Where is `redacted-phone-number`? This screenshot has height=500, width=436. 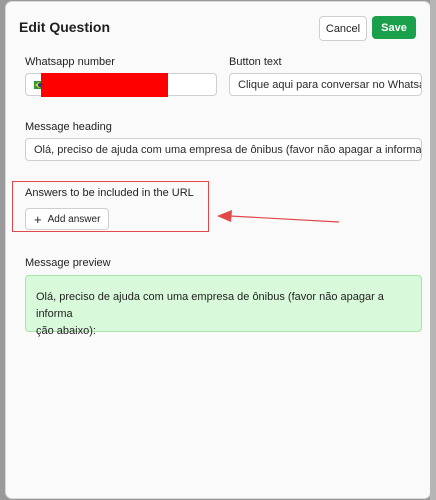 redacted-phone-number is located at coordinates (104, 85).